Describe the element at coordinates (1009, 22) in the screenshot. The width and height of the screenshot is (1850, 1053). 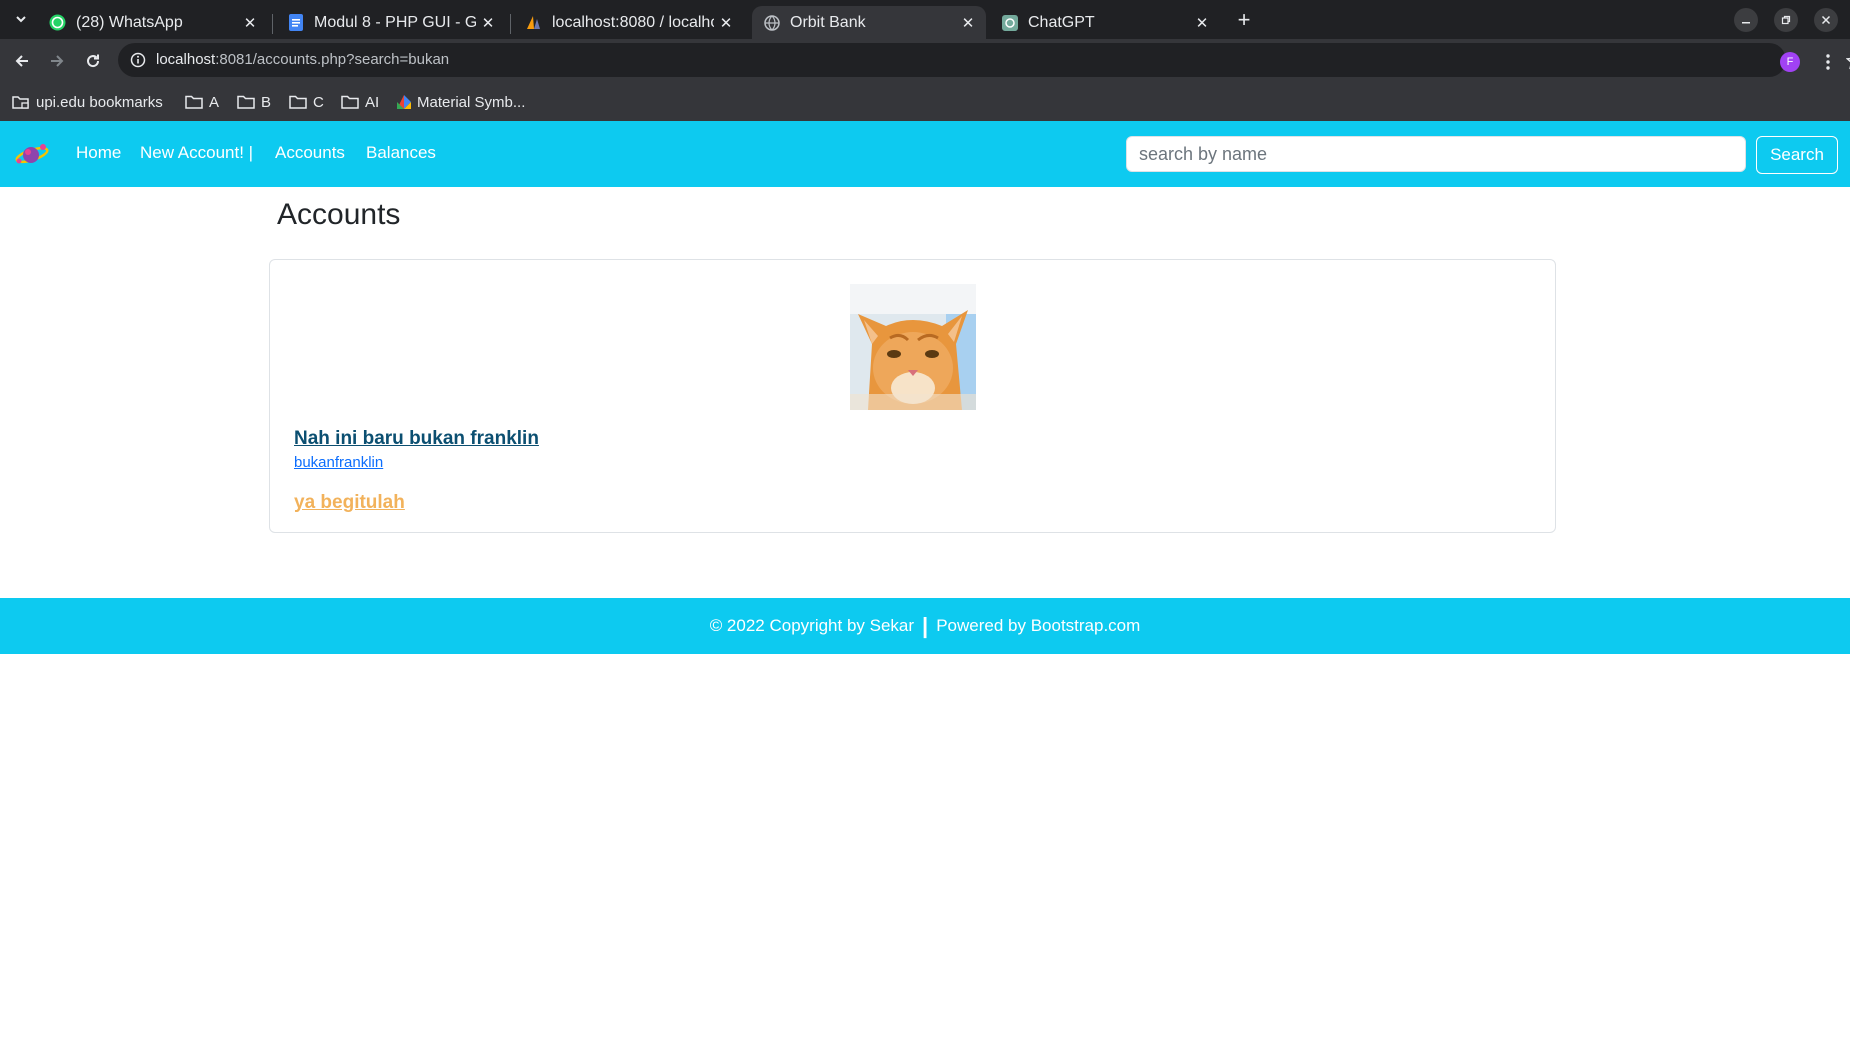
I see `chatgpt-icon` at that location.